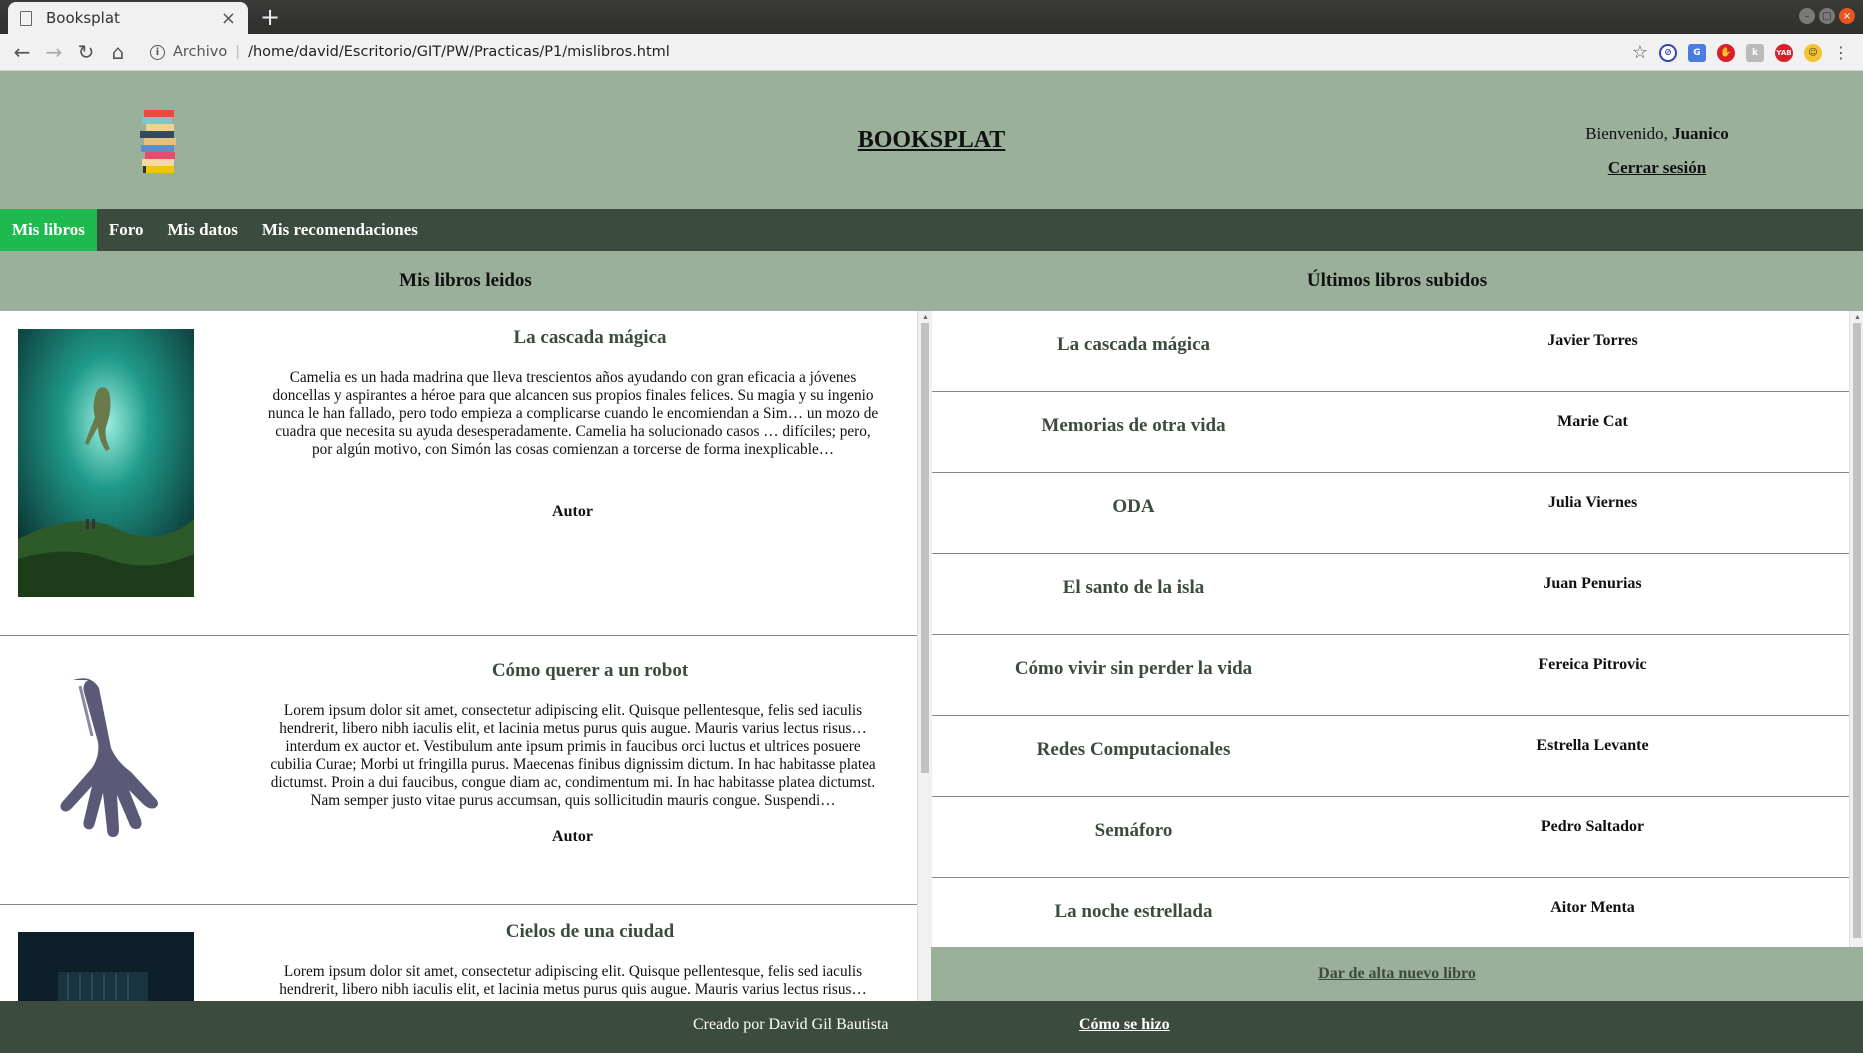 Image resolution: width=1863 pixels, height=1053 pixels. Describe the element at coordinates (1133, 345) in the screenshot. I see `row-title: La cascada mágica` at that location.